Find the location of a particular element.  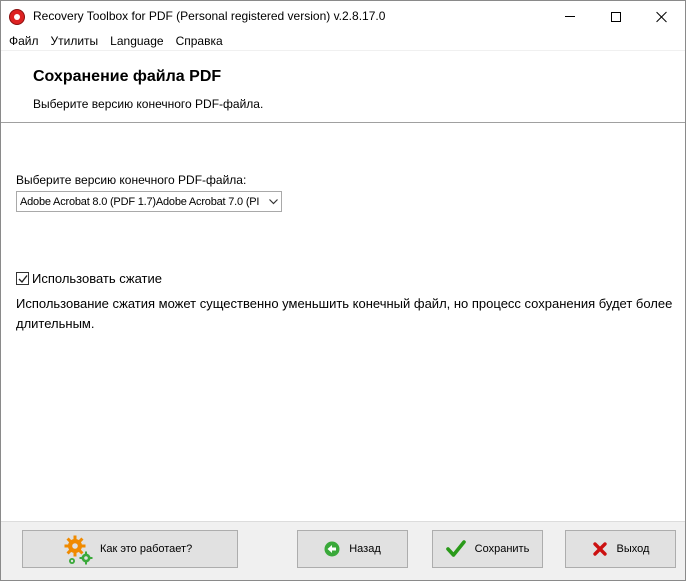

menu-file: Файл is located at coordinates (24, 41).